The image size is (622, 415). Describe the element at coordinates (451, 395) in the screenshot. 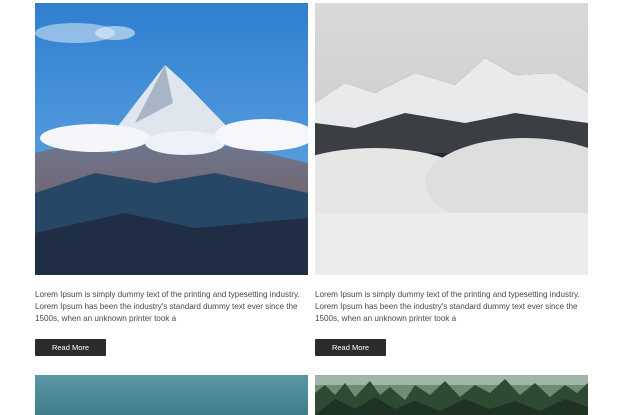

I see `pine-forest-image` at that location.